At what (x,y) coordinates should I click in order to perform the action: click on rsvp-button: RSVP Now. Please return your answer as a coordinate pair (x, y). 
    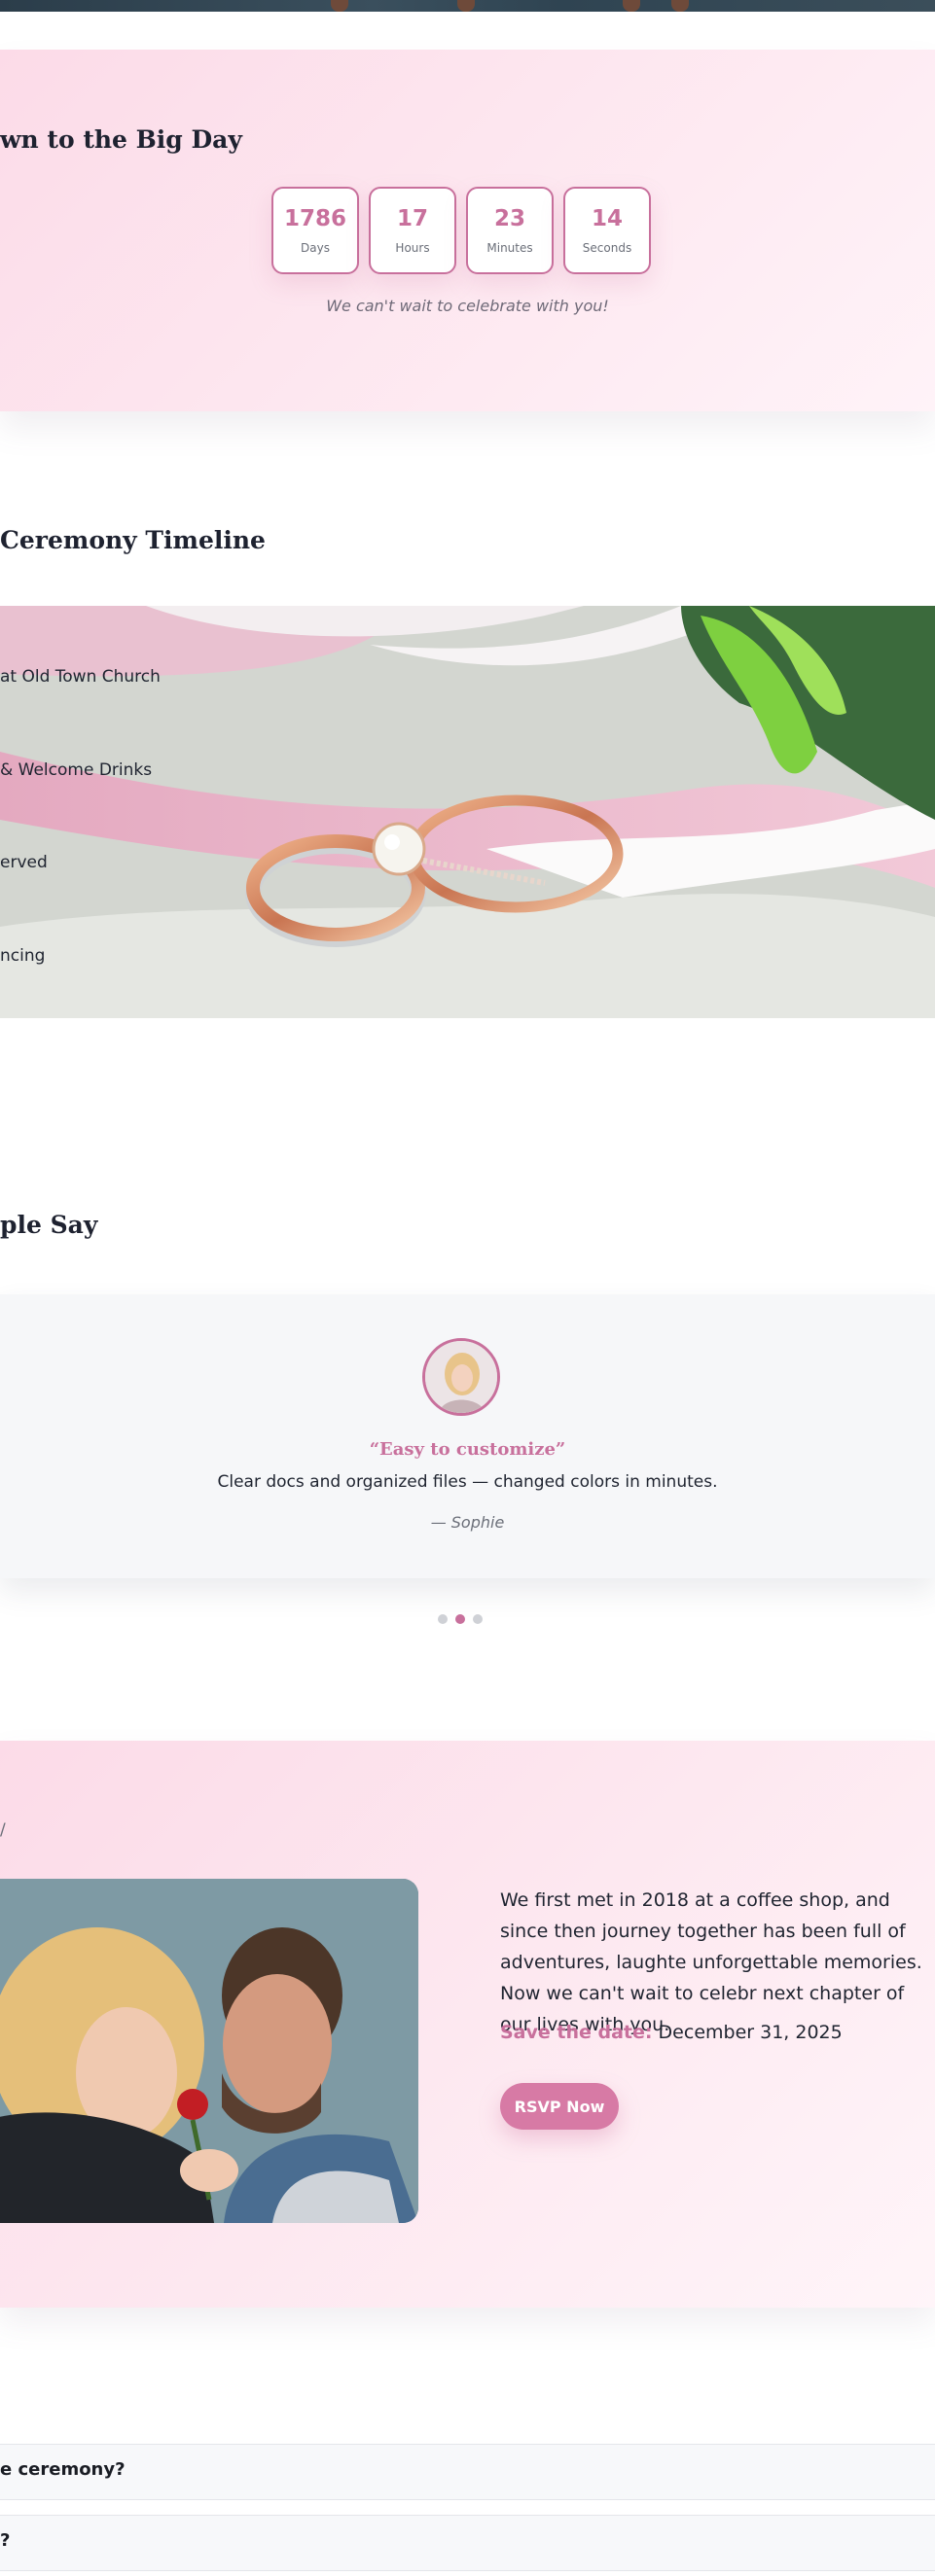
    Looking at the image, I should click on (560, 2106).